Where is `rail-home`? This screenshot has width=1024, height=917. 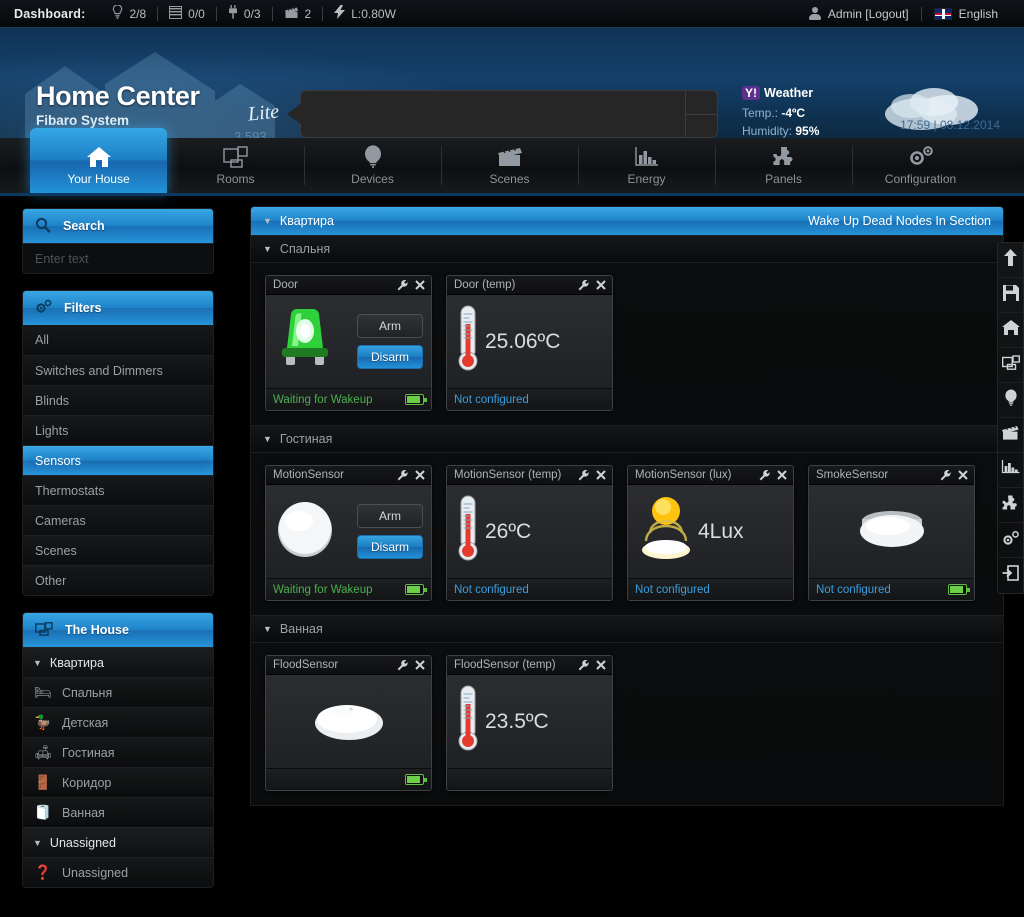
rail-home is located at coordinates (1010, 330).